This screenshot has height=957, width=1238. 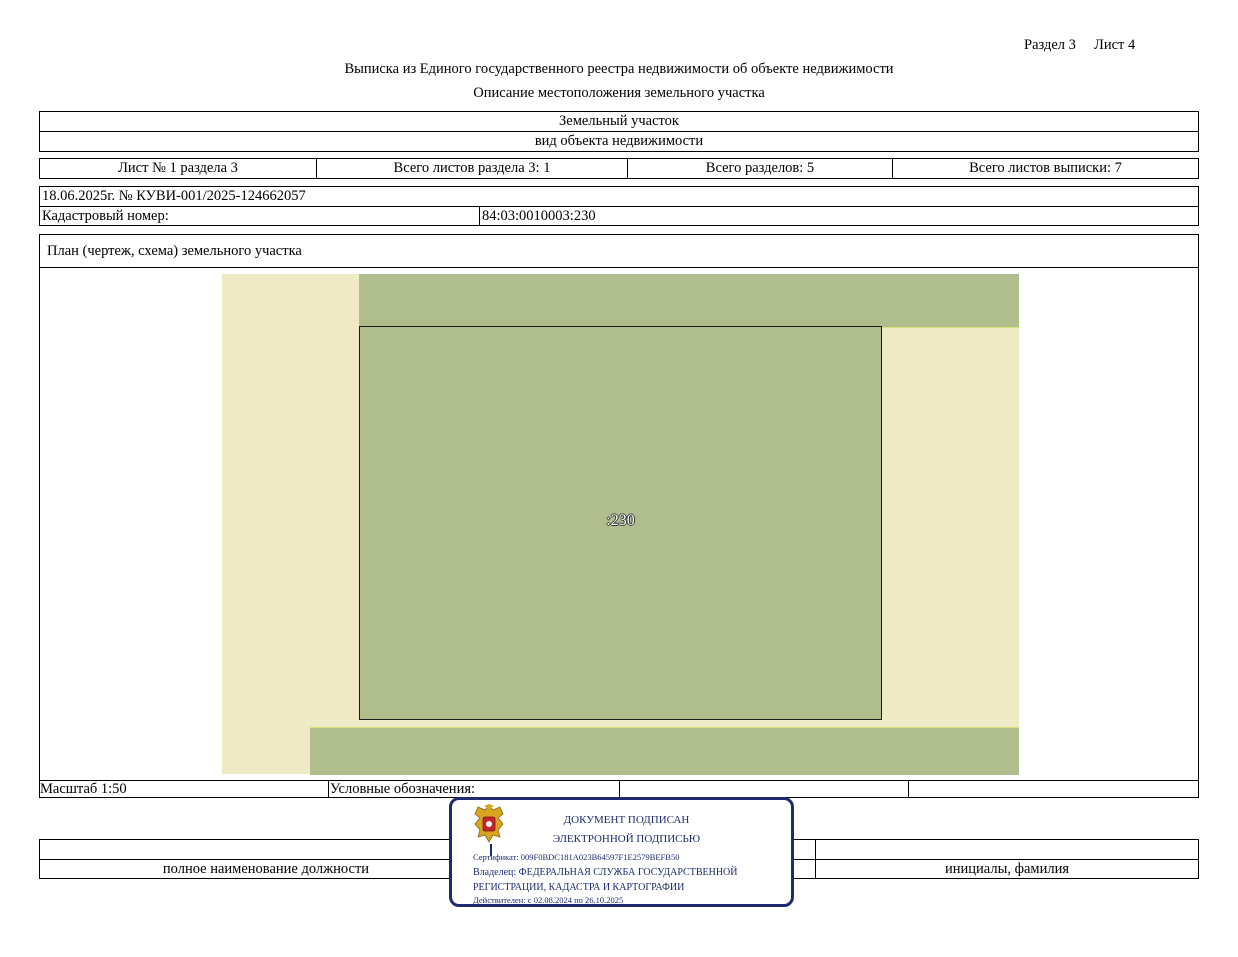 I want to click on stamp-line2: ЭЛЕКТРОННОЙ ПОДПИСЬЮ, so click(x=626, y=839).